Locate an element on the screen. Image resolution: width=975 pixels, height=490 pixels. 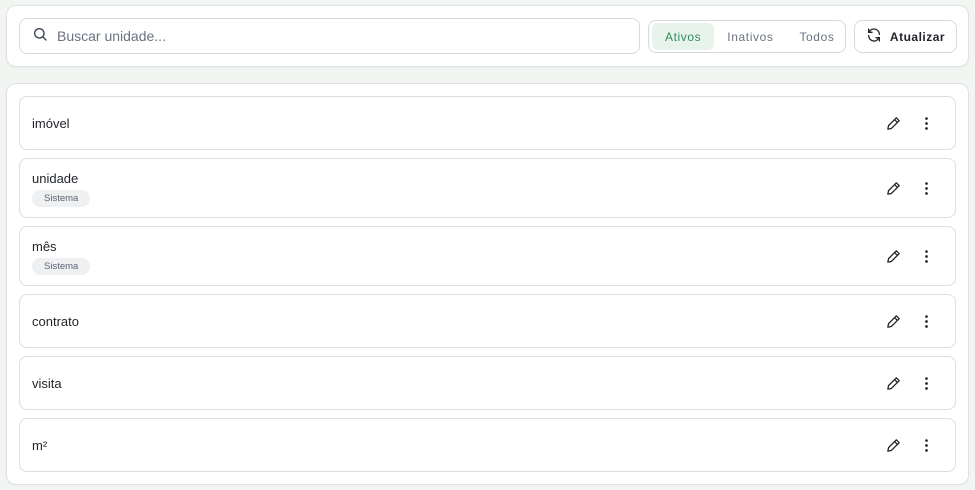
list-item: unidade Sistema is located at coordinates (487, 188).